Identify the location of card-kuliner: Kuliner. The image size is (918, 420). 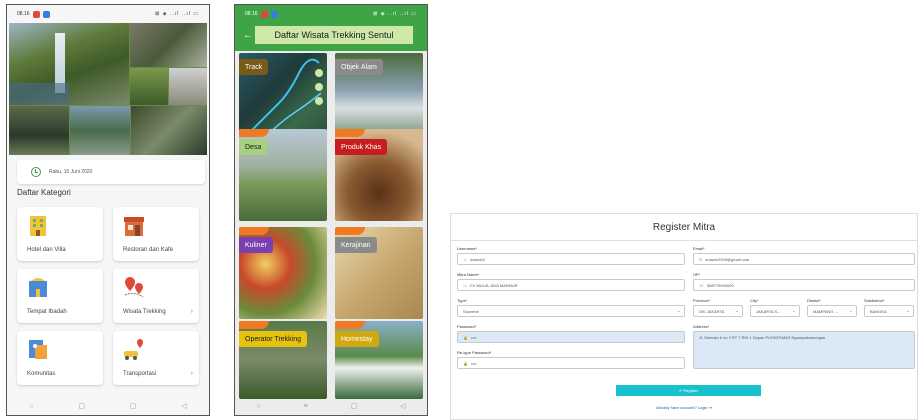
(283, 273).